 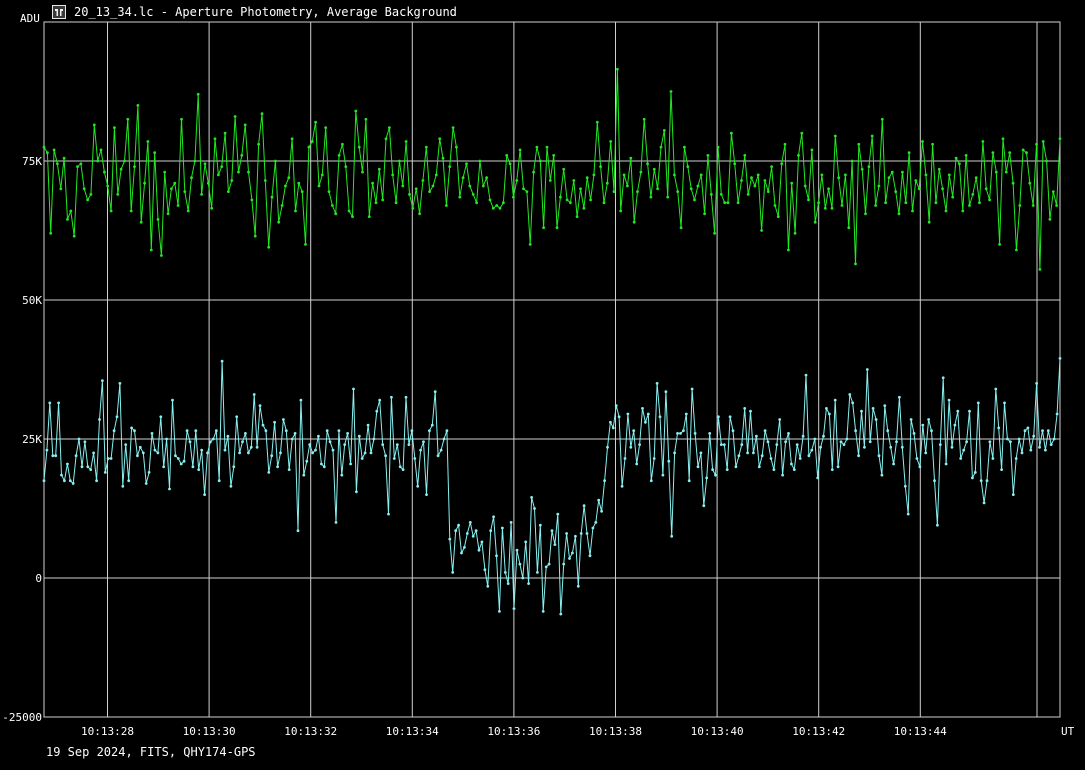 What do you see at coordinates (920, 731) in the screenshot?
I see `x-tick-label: 10:13:44` at bounding box center [920, 731].